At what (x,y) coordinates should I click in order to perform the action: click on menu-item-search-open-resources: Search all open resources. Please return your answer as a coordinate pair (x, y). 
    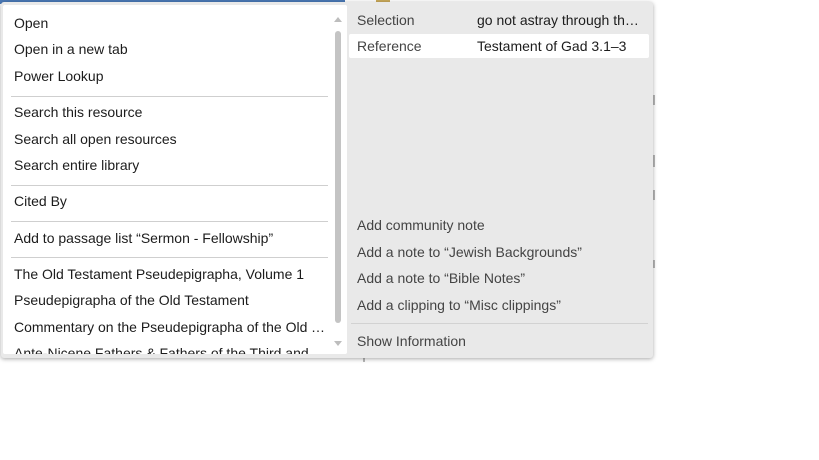
    Looking at the image, I should click on (170, 139).